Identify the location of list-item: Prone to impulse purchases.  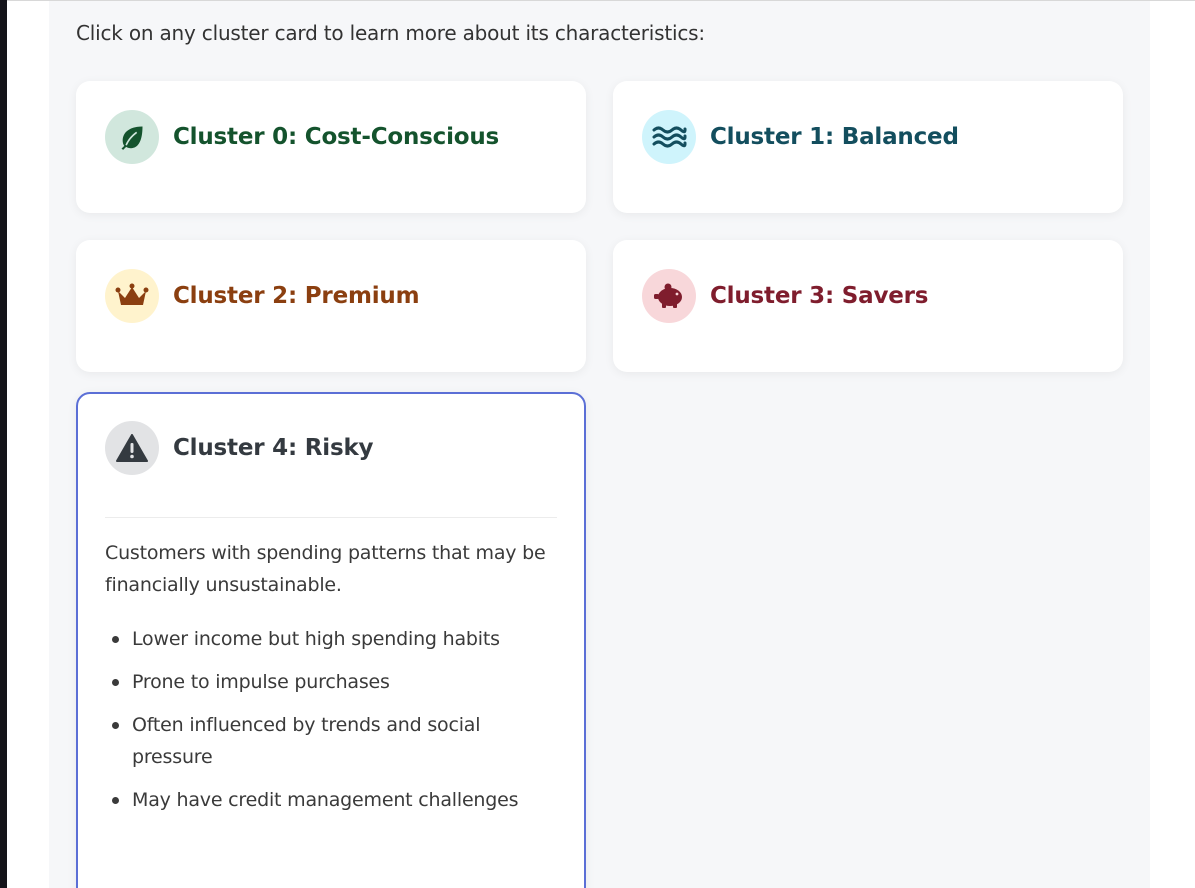
(330, 682).